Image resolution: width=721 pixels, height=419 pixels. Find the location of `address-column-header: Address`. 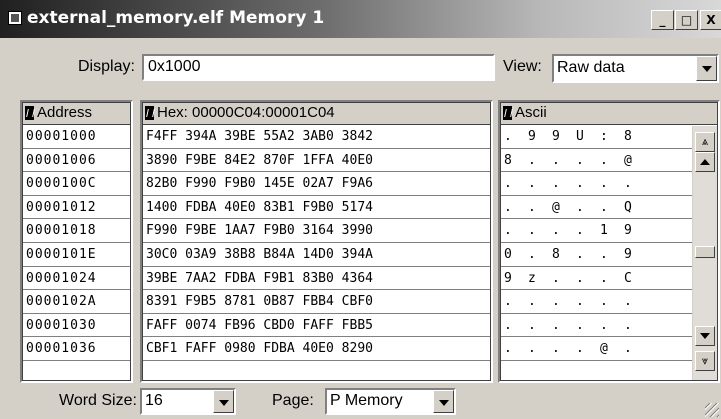

address-column-header: Address is located at coordinates (76, 114).